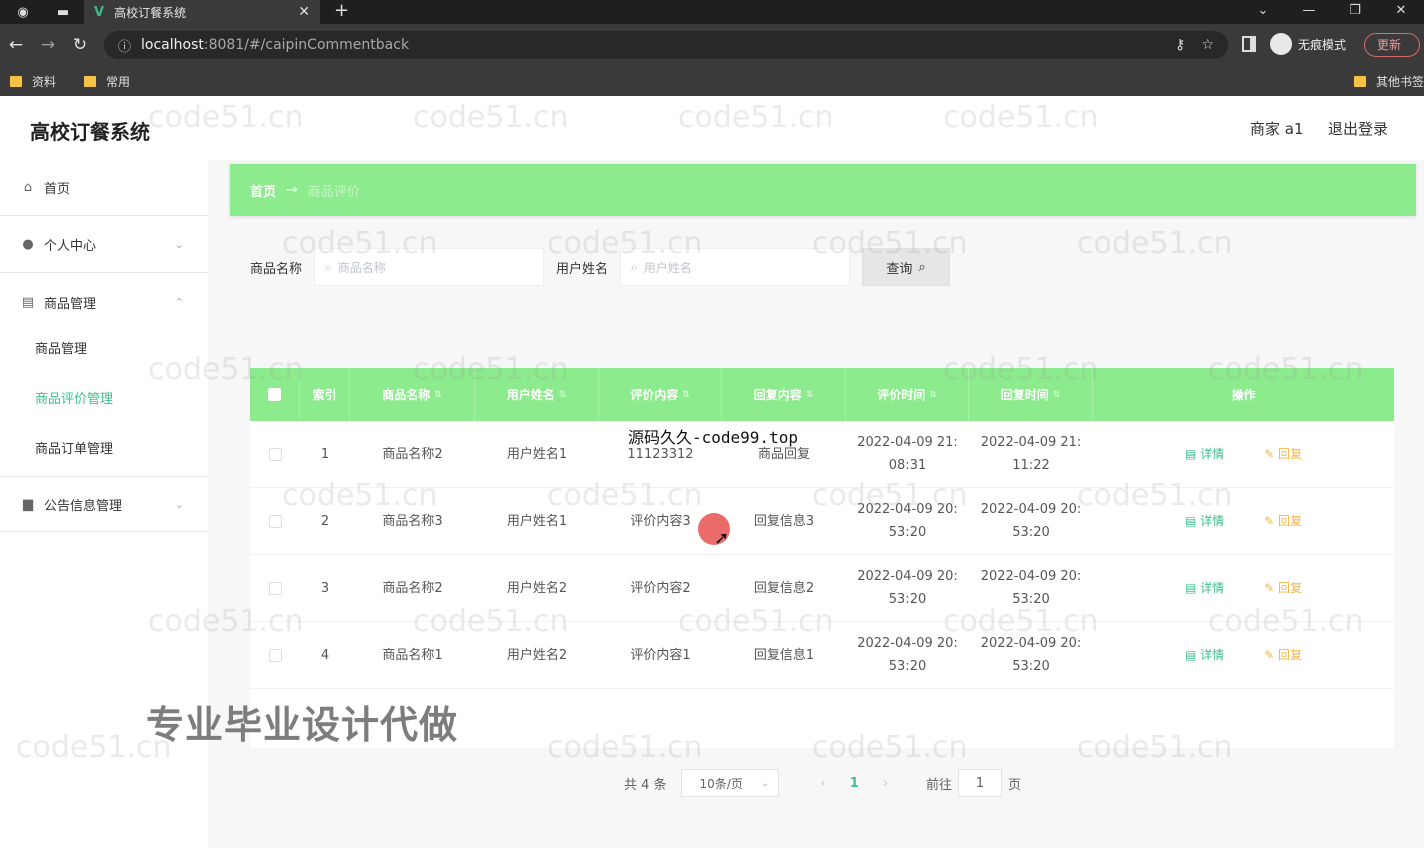 Image resolution: width=1424 pixels, height=848 pixels. What do you see at coordinates (537, 454) in the screenshot?
I see `cell-user: 用户姓名1` at bounding box center [537, 454].